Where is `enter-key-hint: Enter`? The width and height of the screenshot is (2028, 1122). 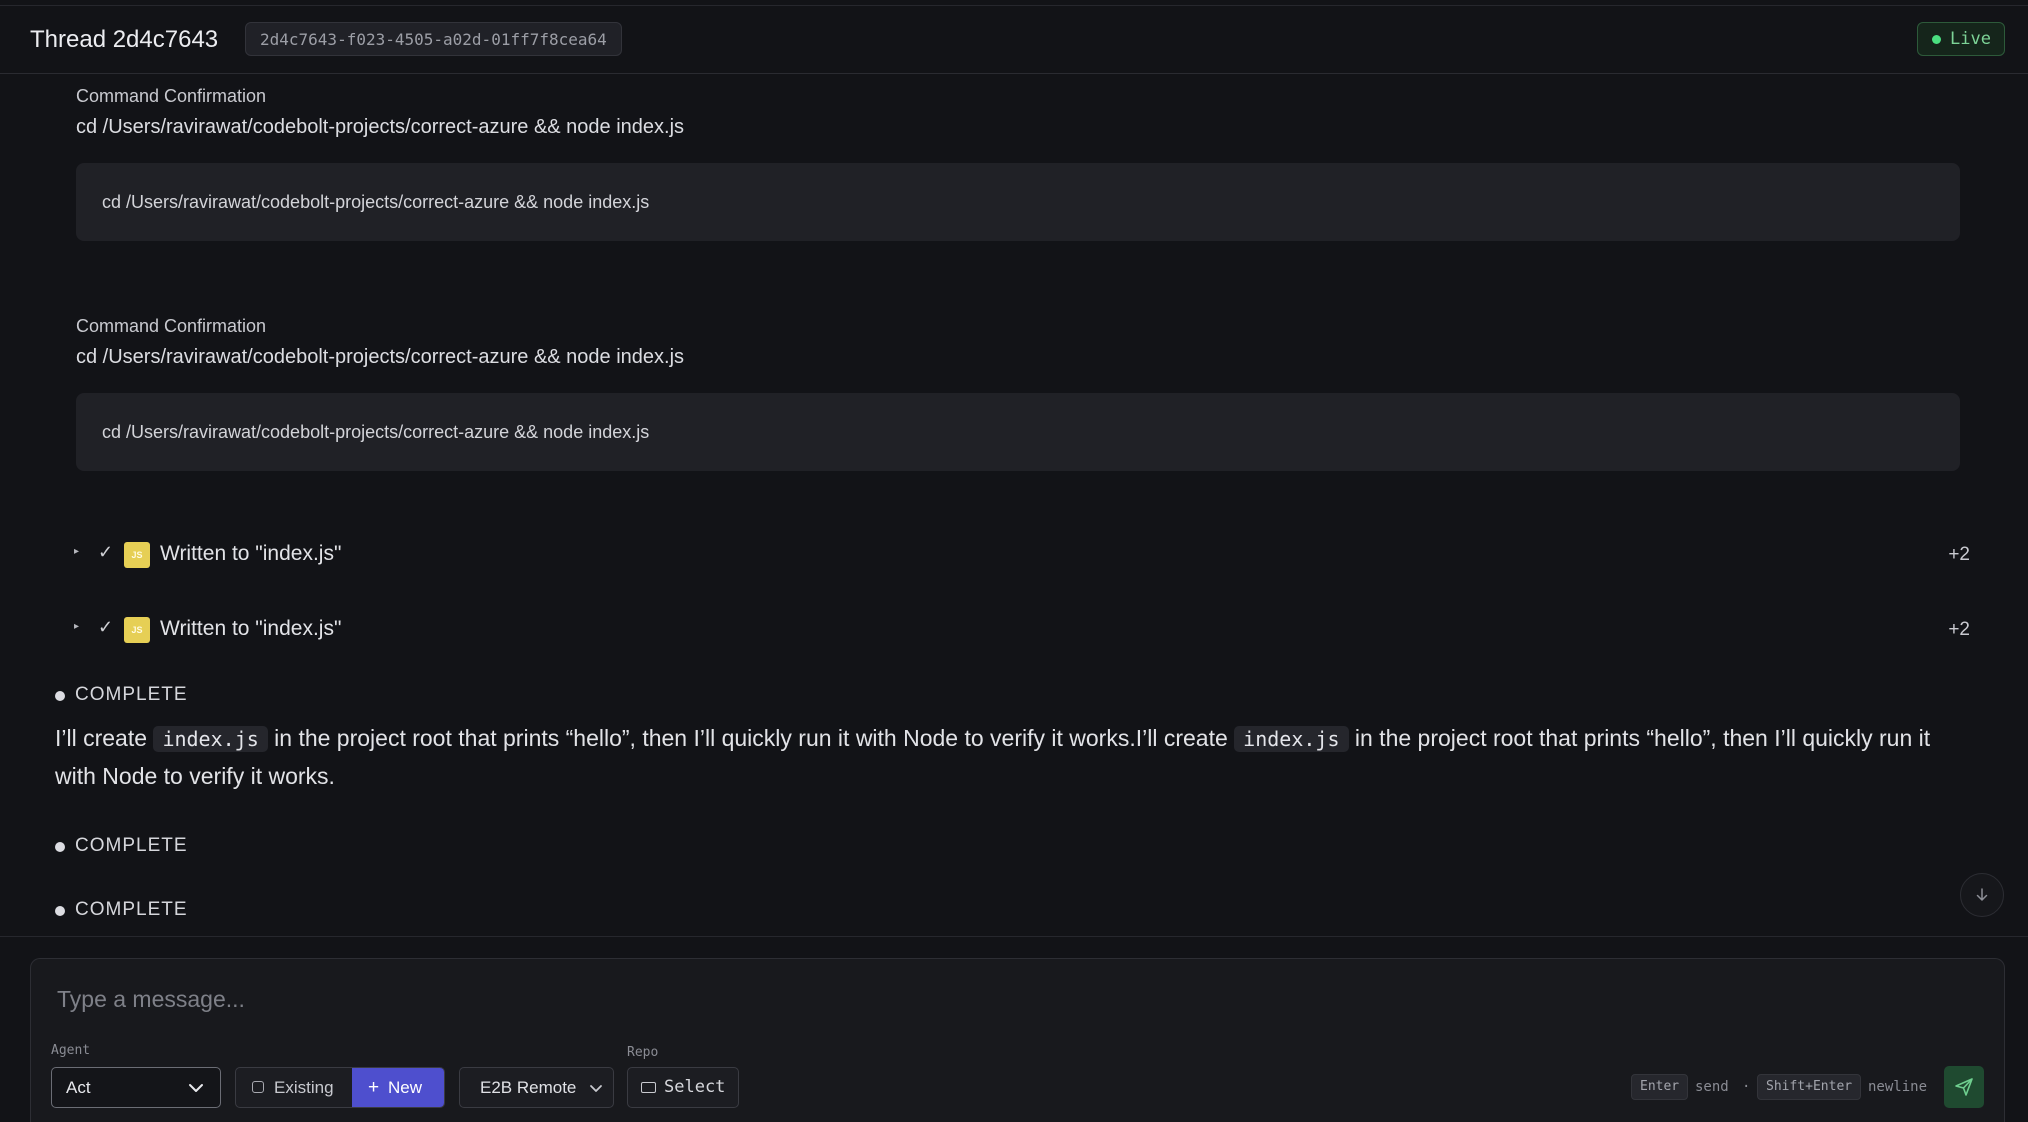
enter-key-hint: Enter is located at coordinates (1660, 1087).